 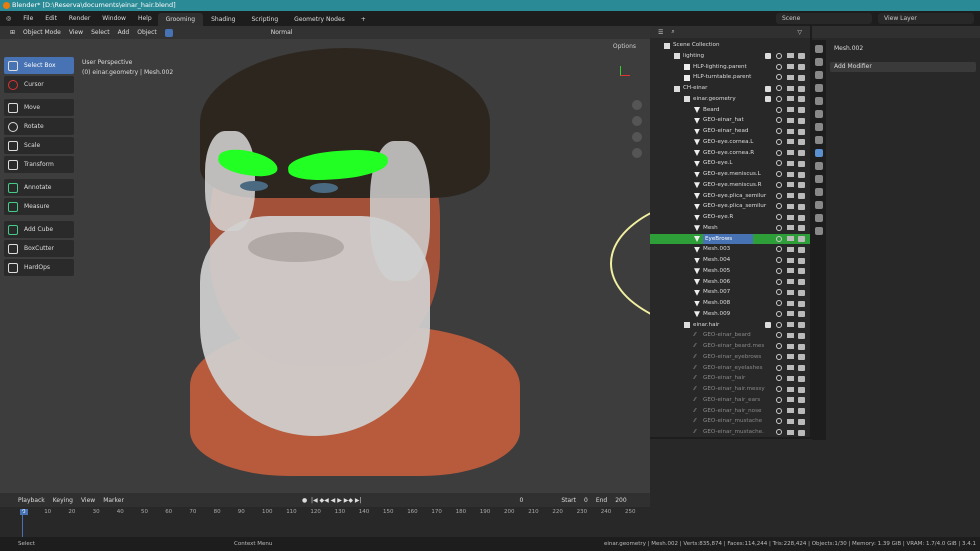 What do you see at coordinates (39, 206) in the screenshot?
I see `tool-measure: Measure` at bounding box center [39, 206].